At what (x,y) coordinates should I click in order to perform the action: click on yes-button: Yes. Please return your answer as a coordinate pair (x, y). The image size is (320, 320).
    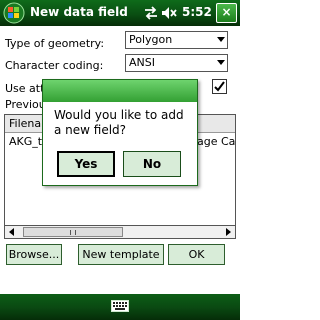
    Looking at the image, I should click on (86, 164).